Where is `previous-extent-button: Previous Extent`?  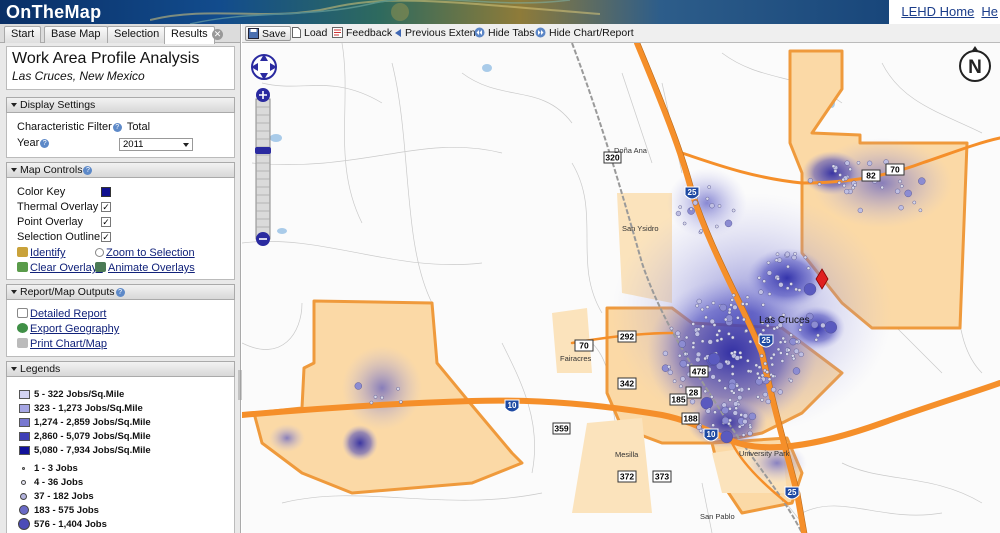
previous-extent-button: Previous Extent is located at coordinates (436, 33).